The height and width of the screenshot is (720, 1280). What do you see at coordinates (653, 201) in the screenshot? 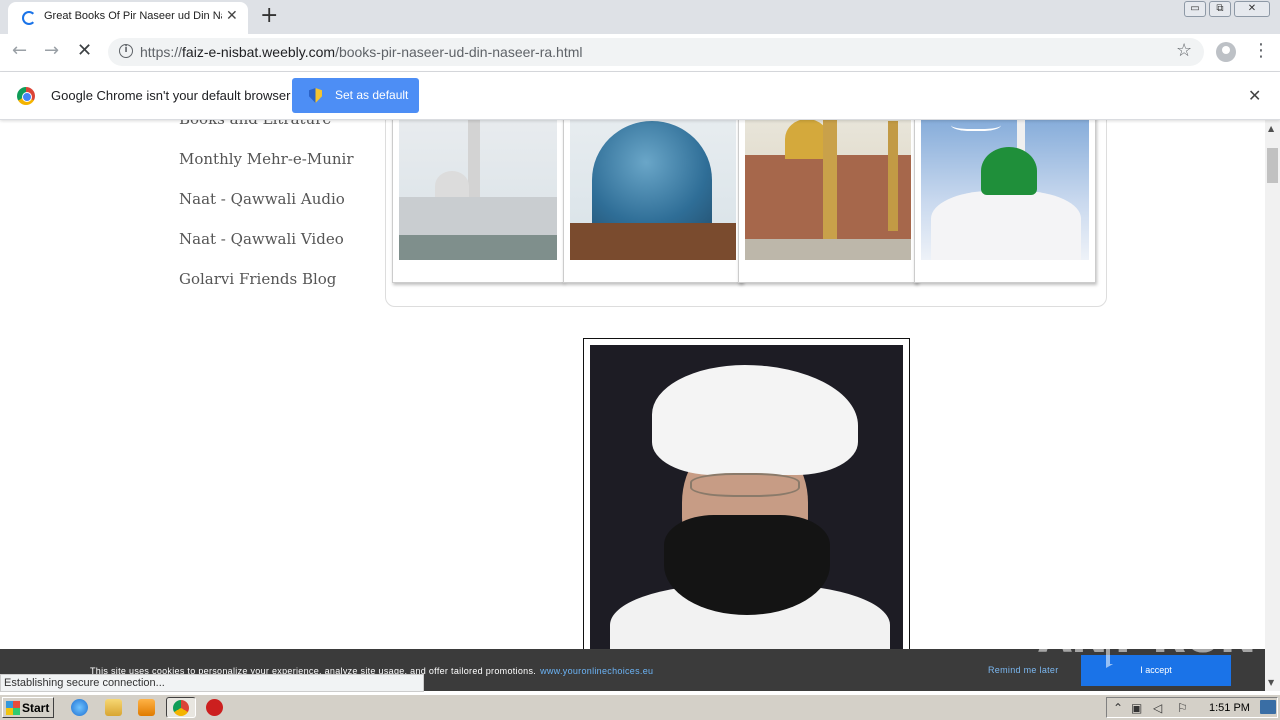
I see `gallery-image-blue-dome` at bounding box center [653, 201].